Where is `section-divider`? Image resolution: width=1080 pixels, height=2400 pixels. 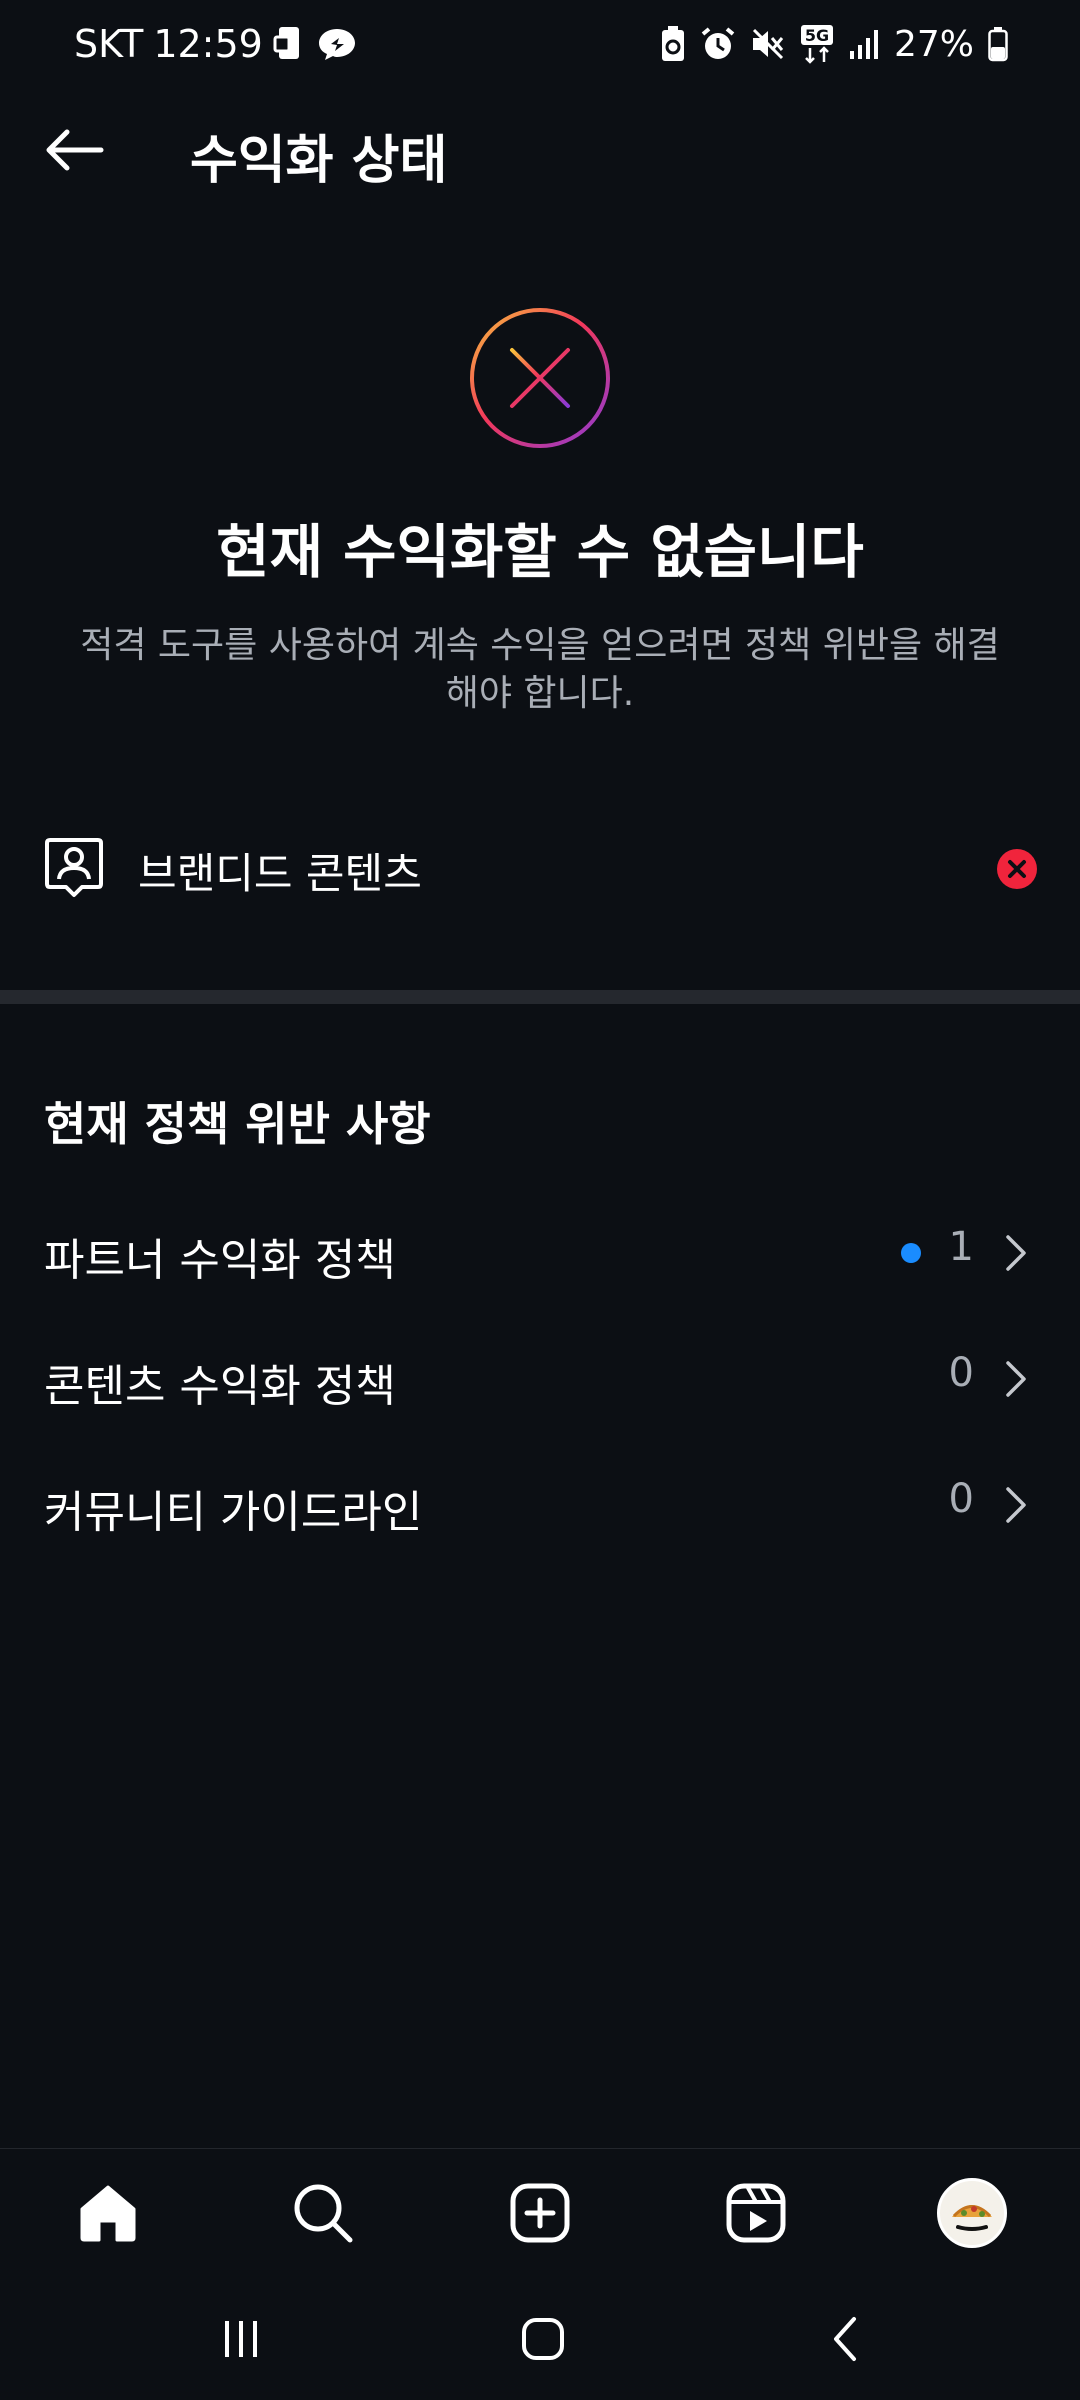 section-divider is located at coordinates (540, 997).